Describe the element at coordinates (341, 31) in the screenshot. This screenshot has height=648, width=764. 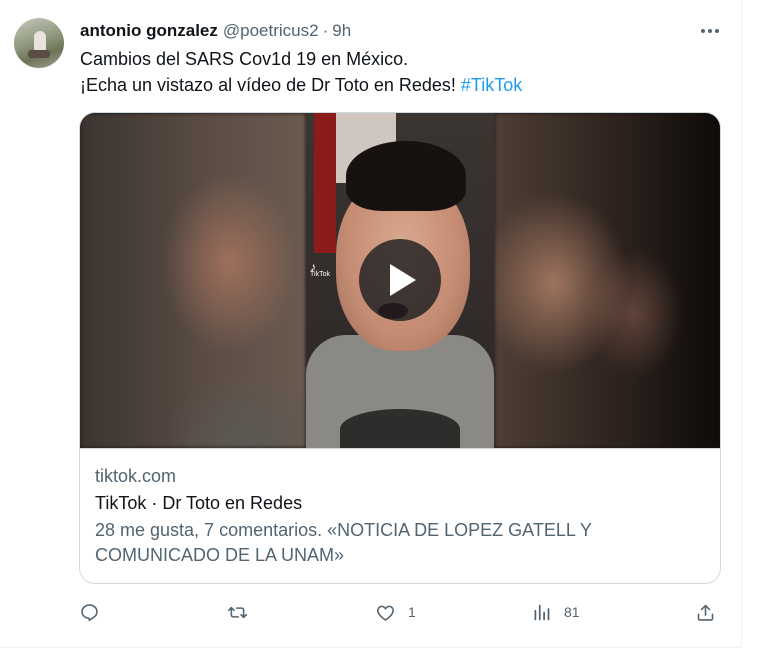
I see `tweet-time: 9h` at that location.